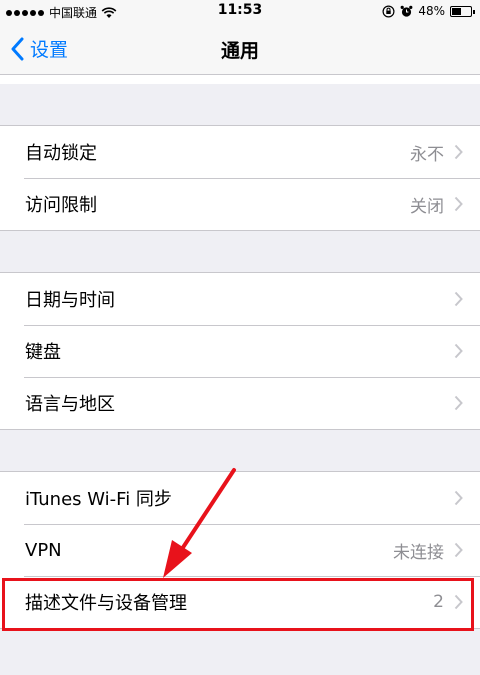 This screenshot has width=480, height=675. I want to click on row-label: iTunes Wi-Fi 同步, so click(98, 499).